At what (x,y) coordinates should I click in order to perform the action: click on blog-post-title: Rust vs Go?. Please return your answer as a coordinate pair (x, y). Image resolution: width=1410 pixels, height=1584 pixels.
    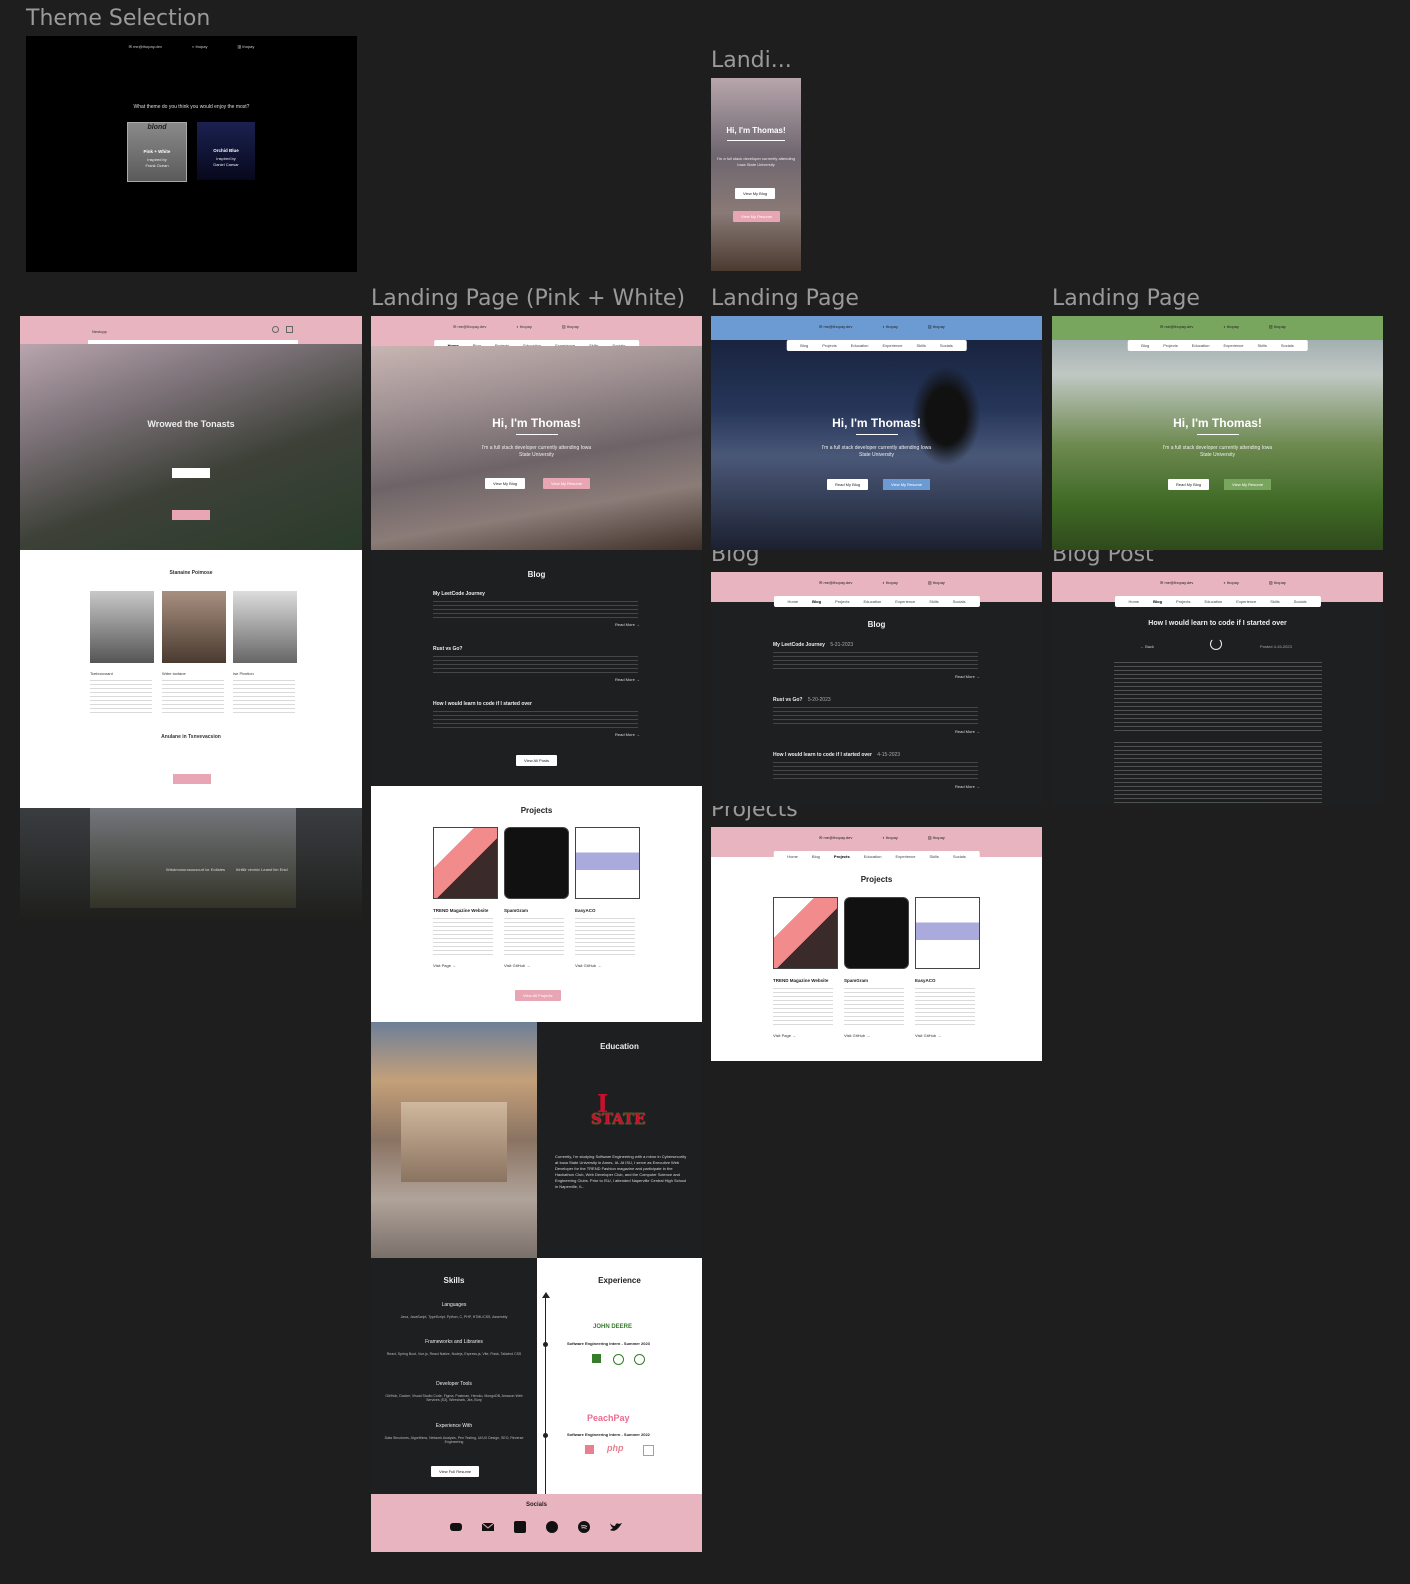
    Looking at the image, I should click on (447, 649).